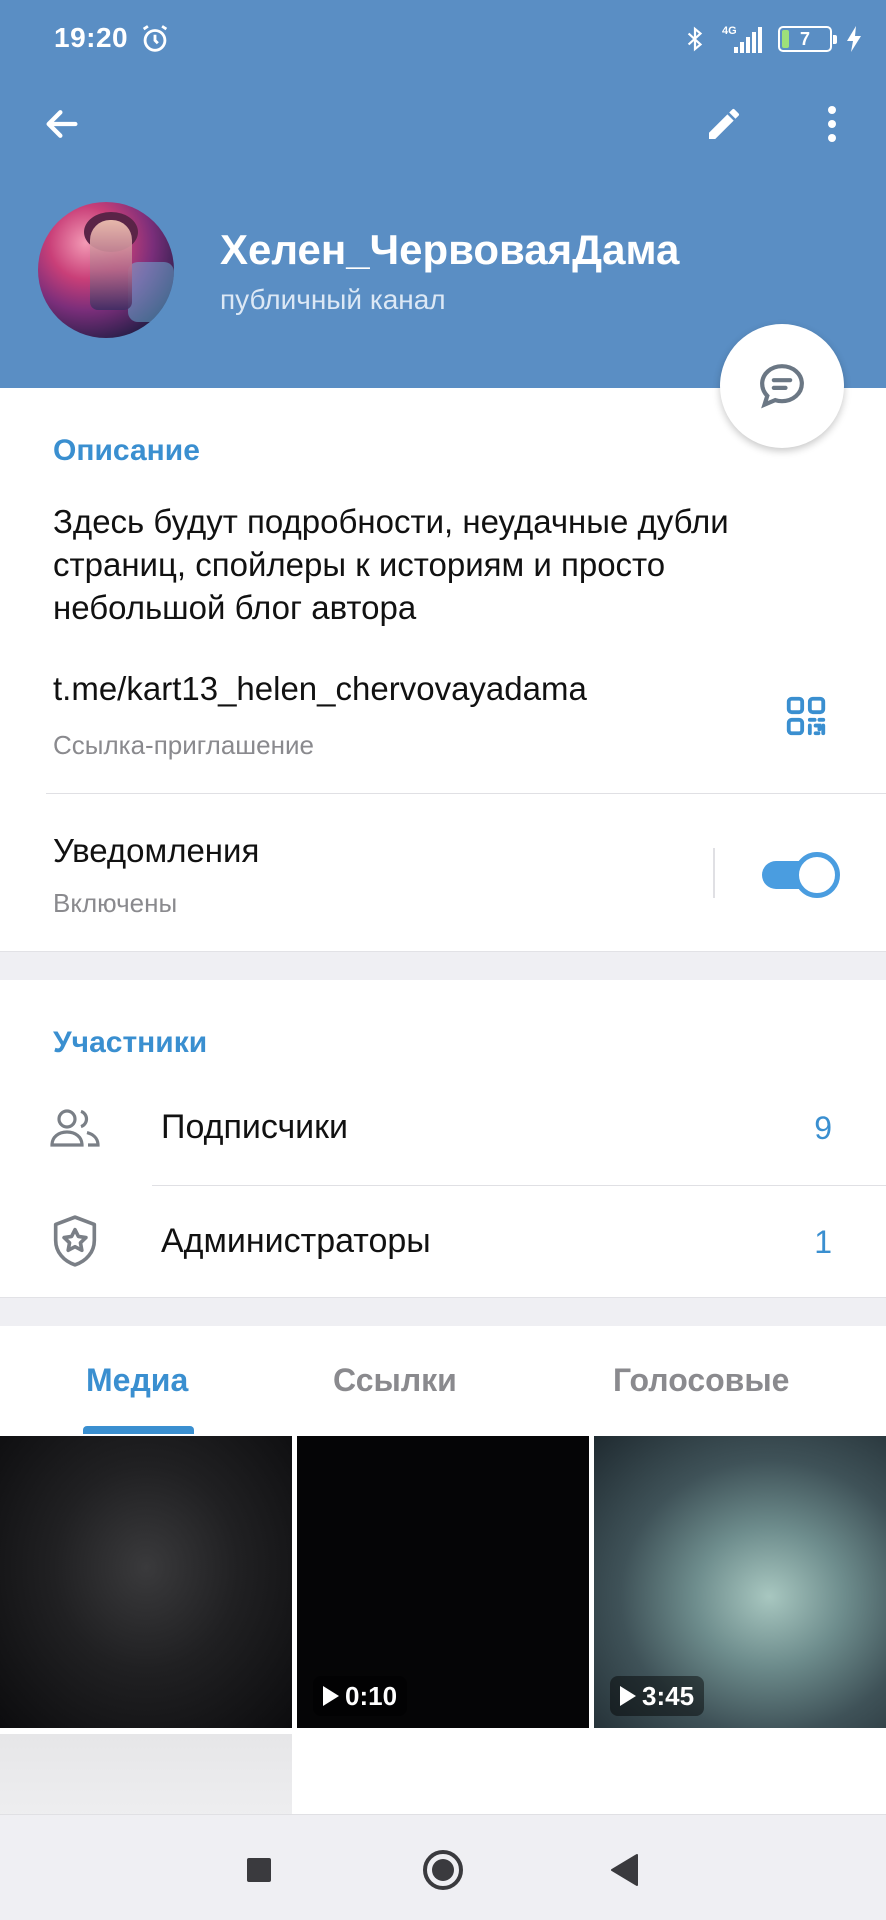 This screenshot has width=886, height=1920. I want to click on divider, so click(466, 793).